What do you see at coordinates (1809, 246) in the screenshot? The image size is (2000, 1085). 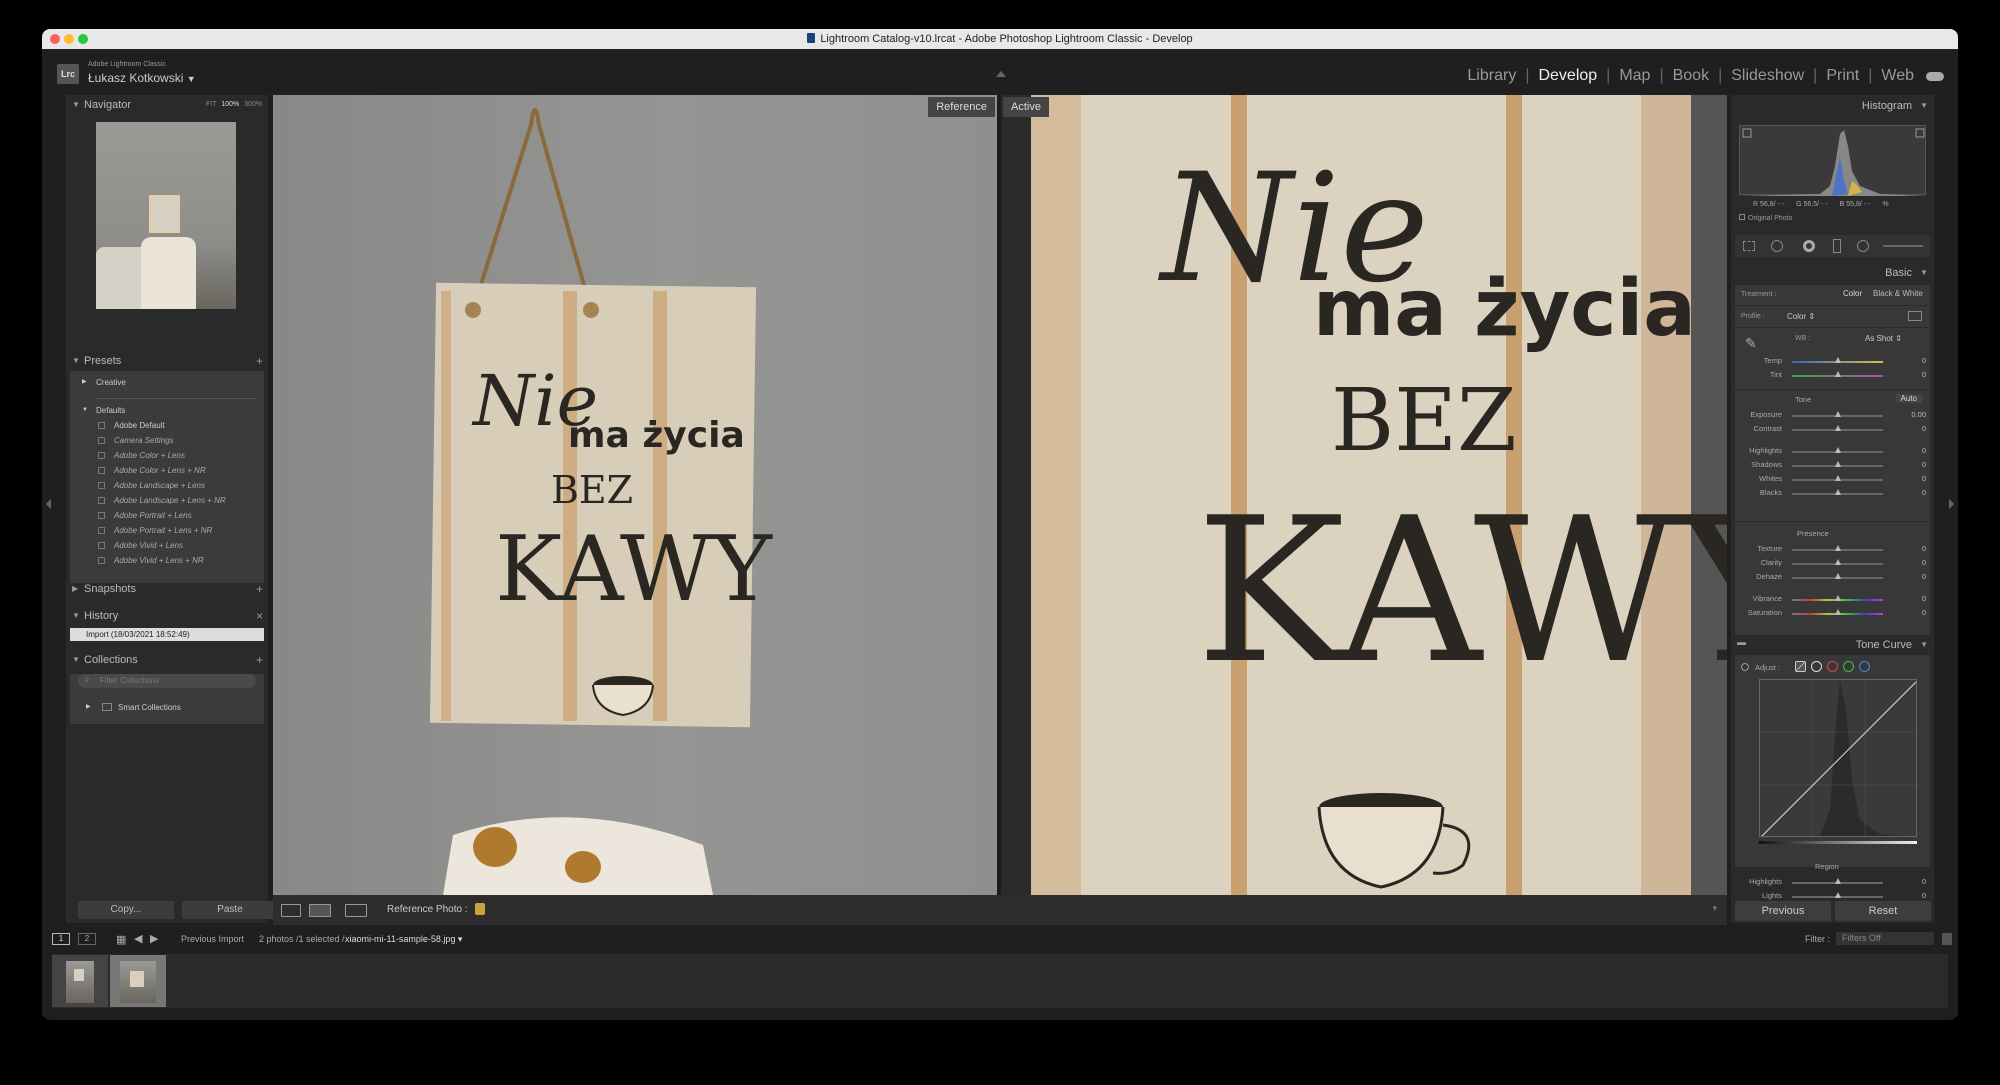 I see `red-eye-icon` at bounding box center [1809, 246].